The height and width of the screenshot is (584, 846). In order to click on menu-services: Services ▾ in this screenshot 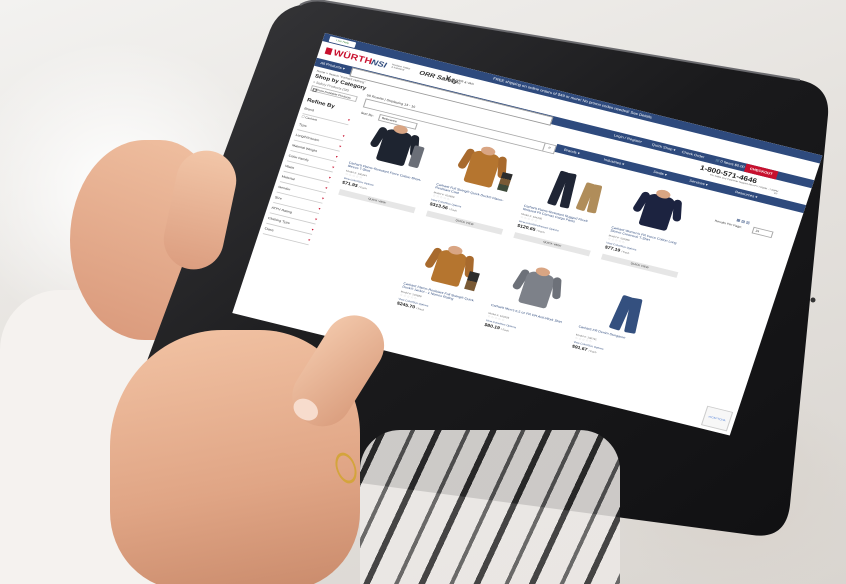, I will do `click(698, 183)`.